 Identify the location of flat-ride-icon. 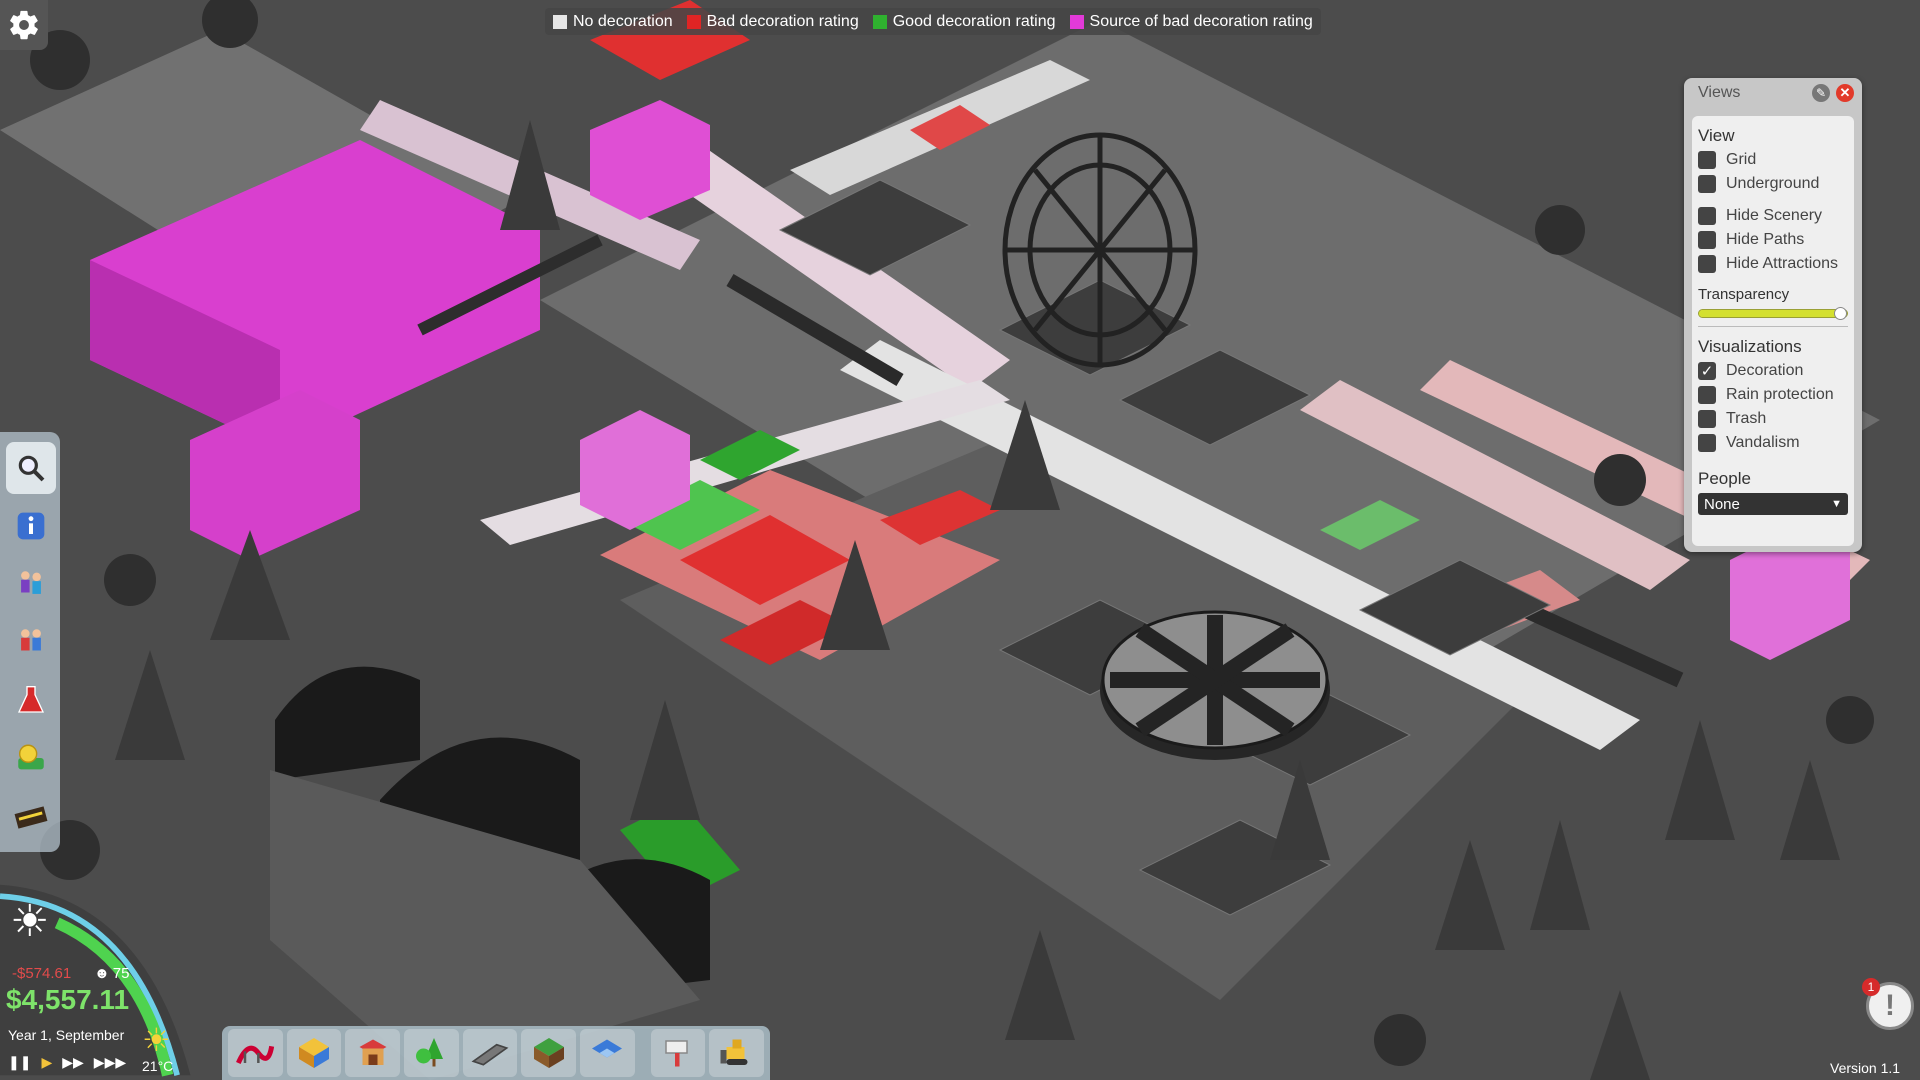
(314, 1053).